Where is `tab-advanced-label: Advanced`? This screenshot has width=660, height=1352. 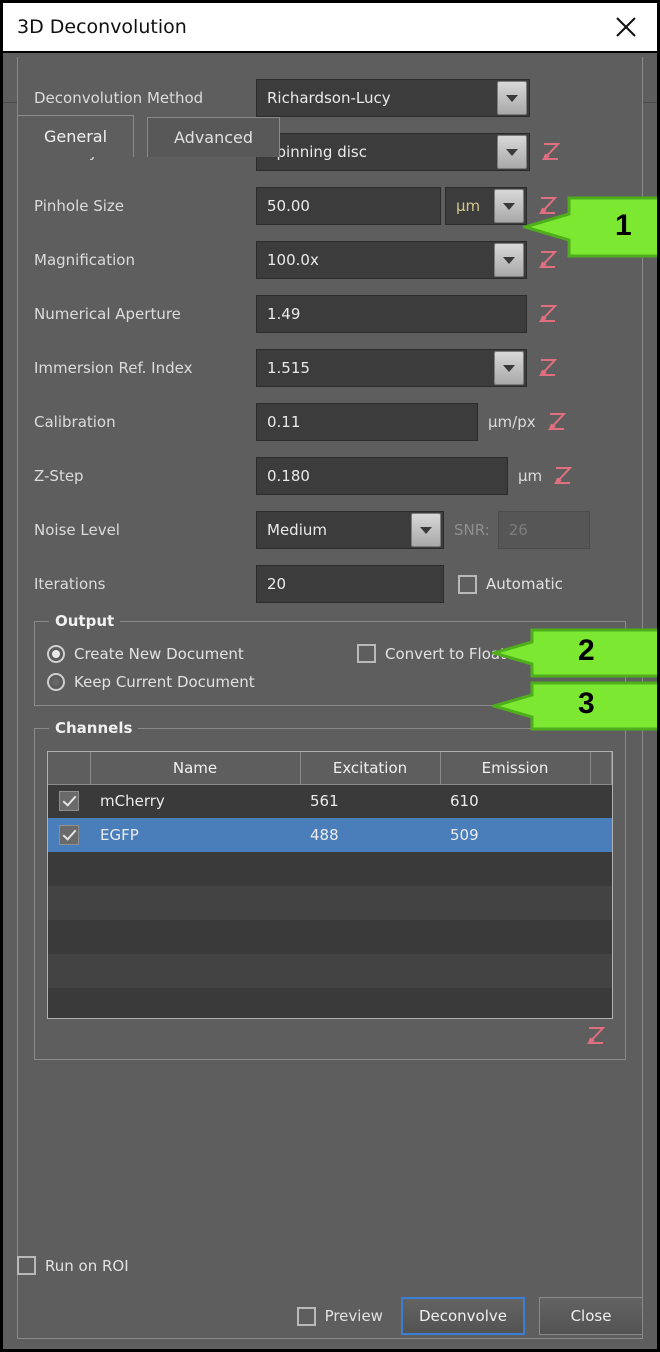 tab-advanced-label: Advanced is located at coordinates (214, 137).